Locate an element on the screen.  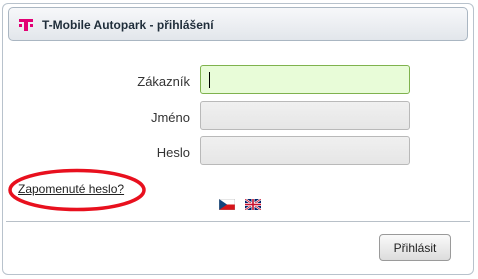
customer-input is located at coordinates (305, 79).